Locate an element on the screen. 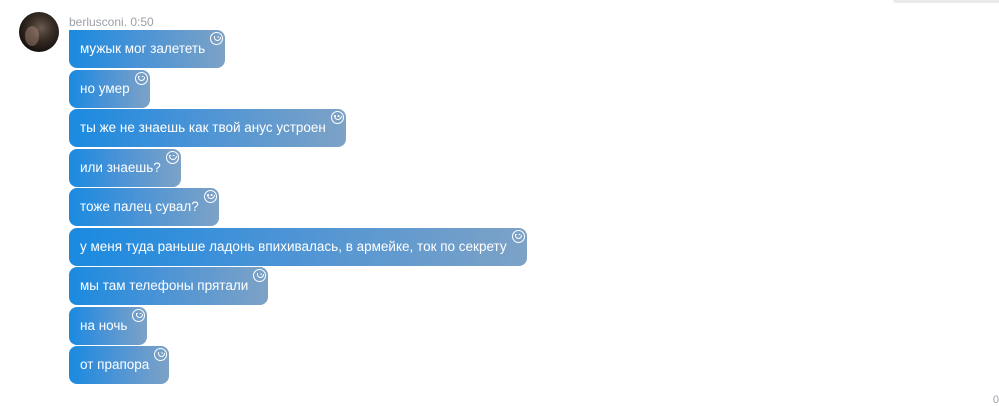 The width and height of the screenshot is (999, 406). message-bubble: на ночь is located at coordinates (108, 325).